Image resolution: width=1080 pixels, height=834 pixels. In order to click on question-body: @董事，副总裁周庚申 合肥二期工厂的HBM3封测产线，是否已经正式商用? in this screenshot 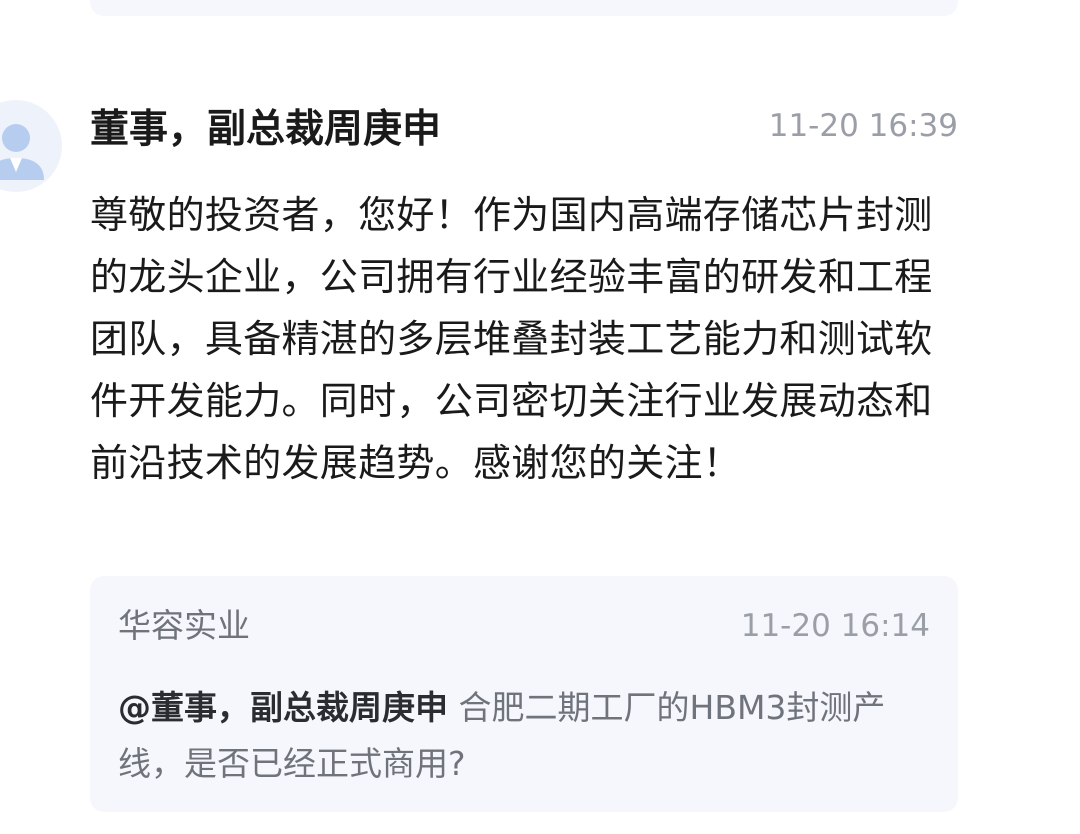, I will do `click(518, 736)`.